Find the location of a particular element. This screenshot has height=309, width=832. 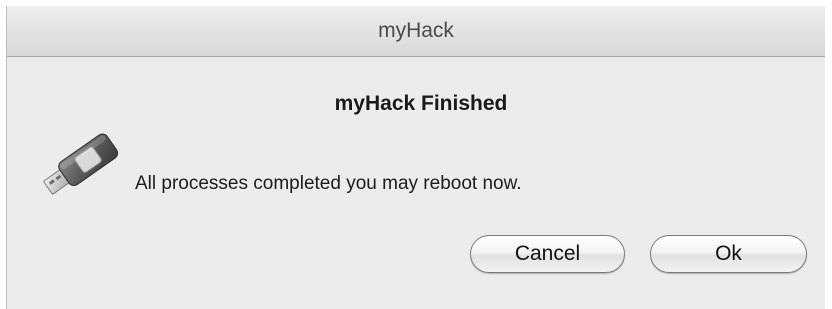

dialog-heading: myHack Finished is located at coordinates (421, 103).